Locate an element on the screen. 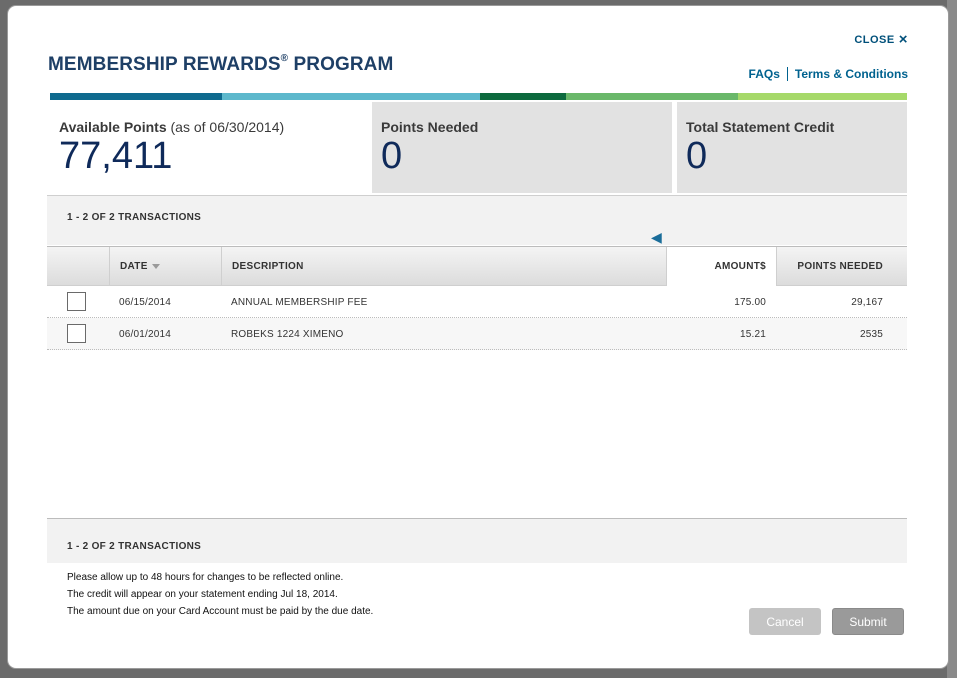 This screenshot has width=957, height=678. pagination-top: 1 - 2 OF 2 TRANSACTIONS ◀ is located at coordinates (477, 220).